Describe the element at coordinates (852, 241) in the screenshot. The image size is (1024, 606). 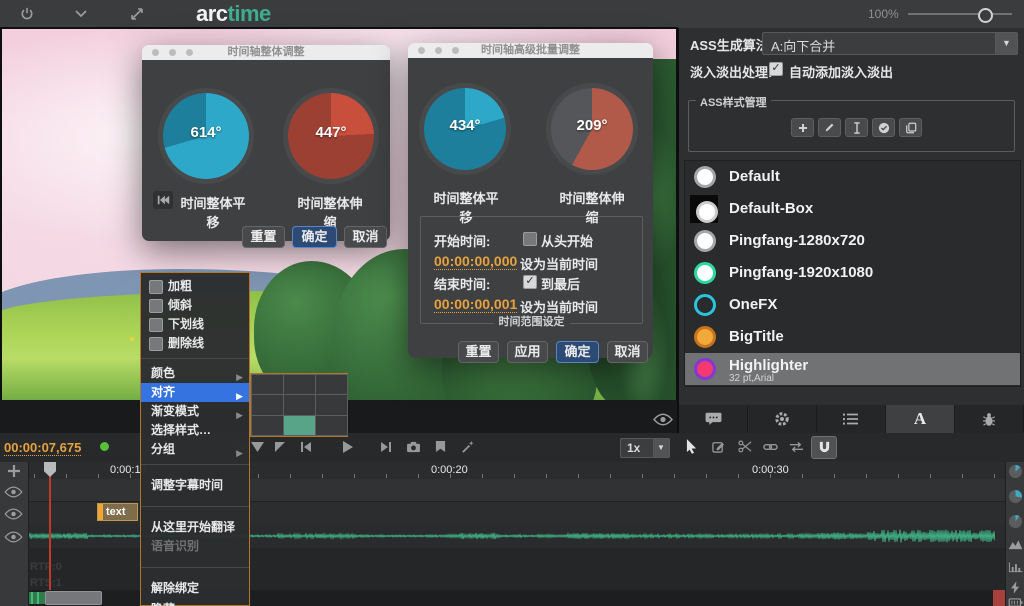
I see `style-row: Pingfang-1280x720` at that location.